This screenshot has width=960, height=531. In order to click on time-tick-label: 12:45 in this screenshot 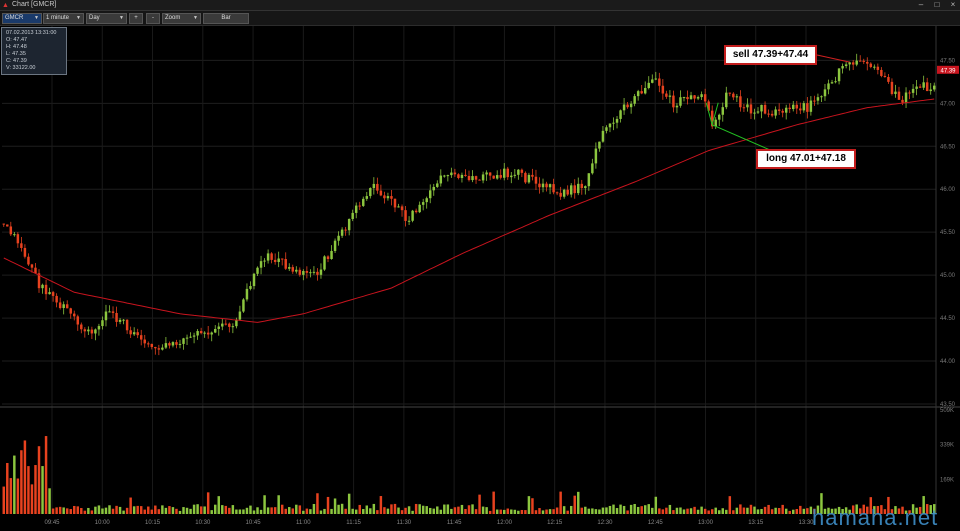, I will do `click(656, 523)`.